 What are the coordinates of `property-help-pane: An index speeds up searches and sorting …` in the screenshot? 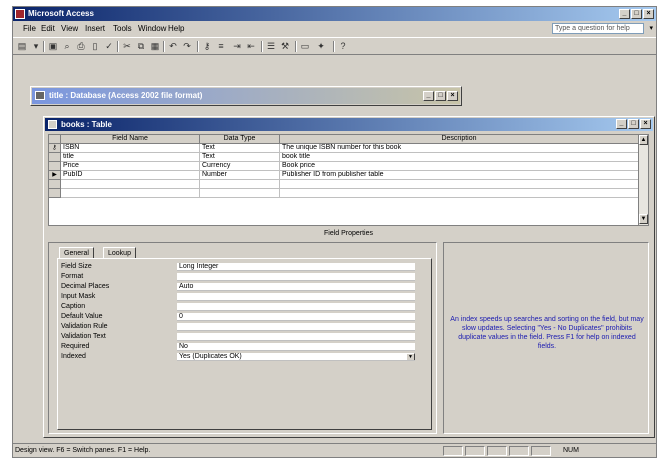 It's located at (546, 338).